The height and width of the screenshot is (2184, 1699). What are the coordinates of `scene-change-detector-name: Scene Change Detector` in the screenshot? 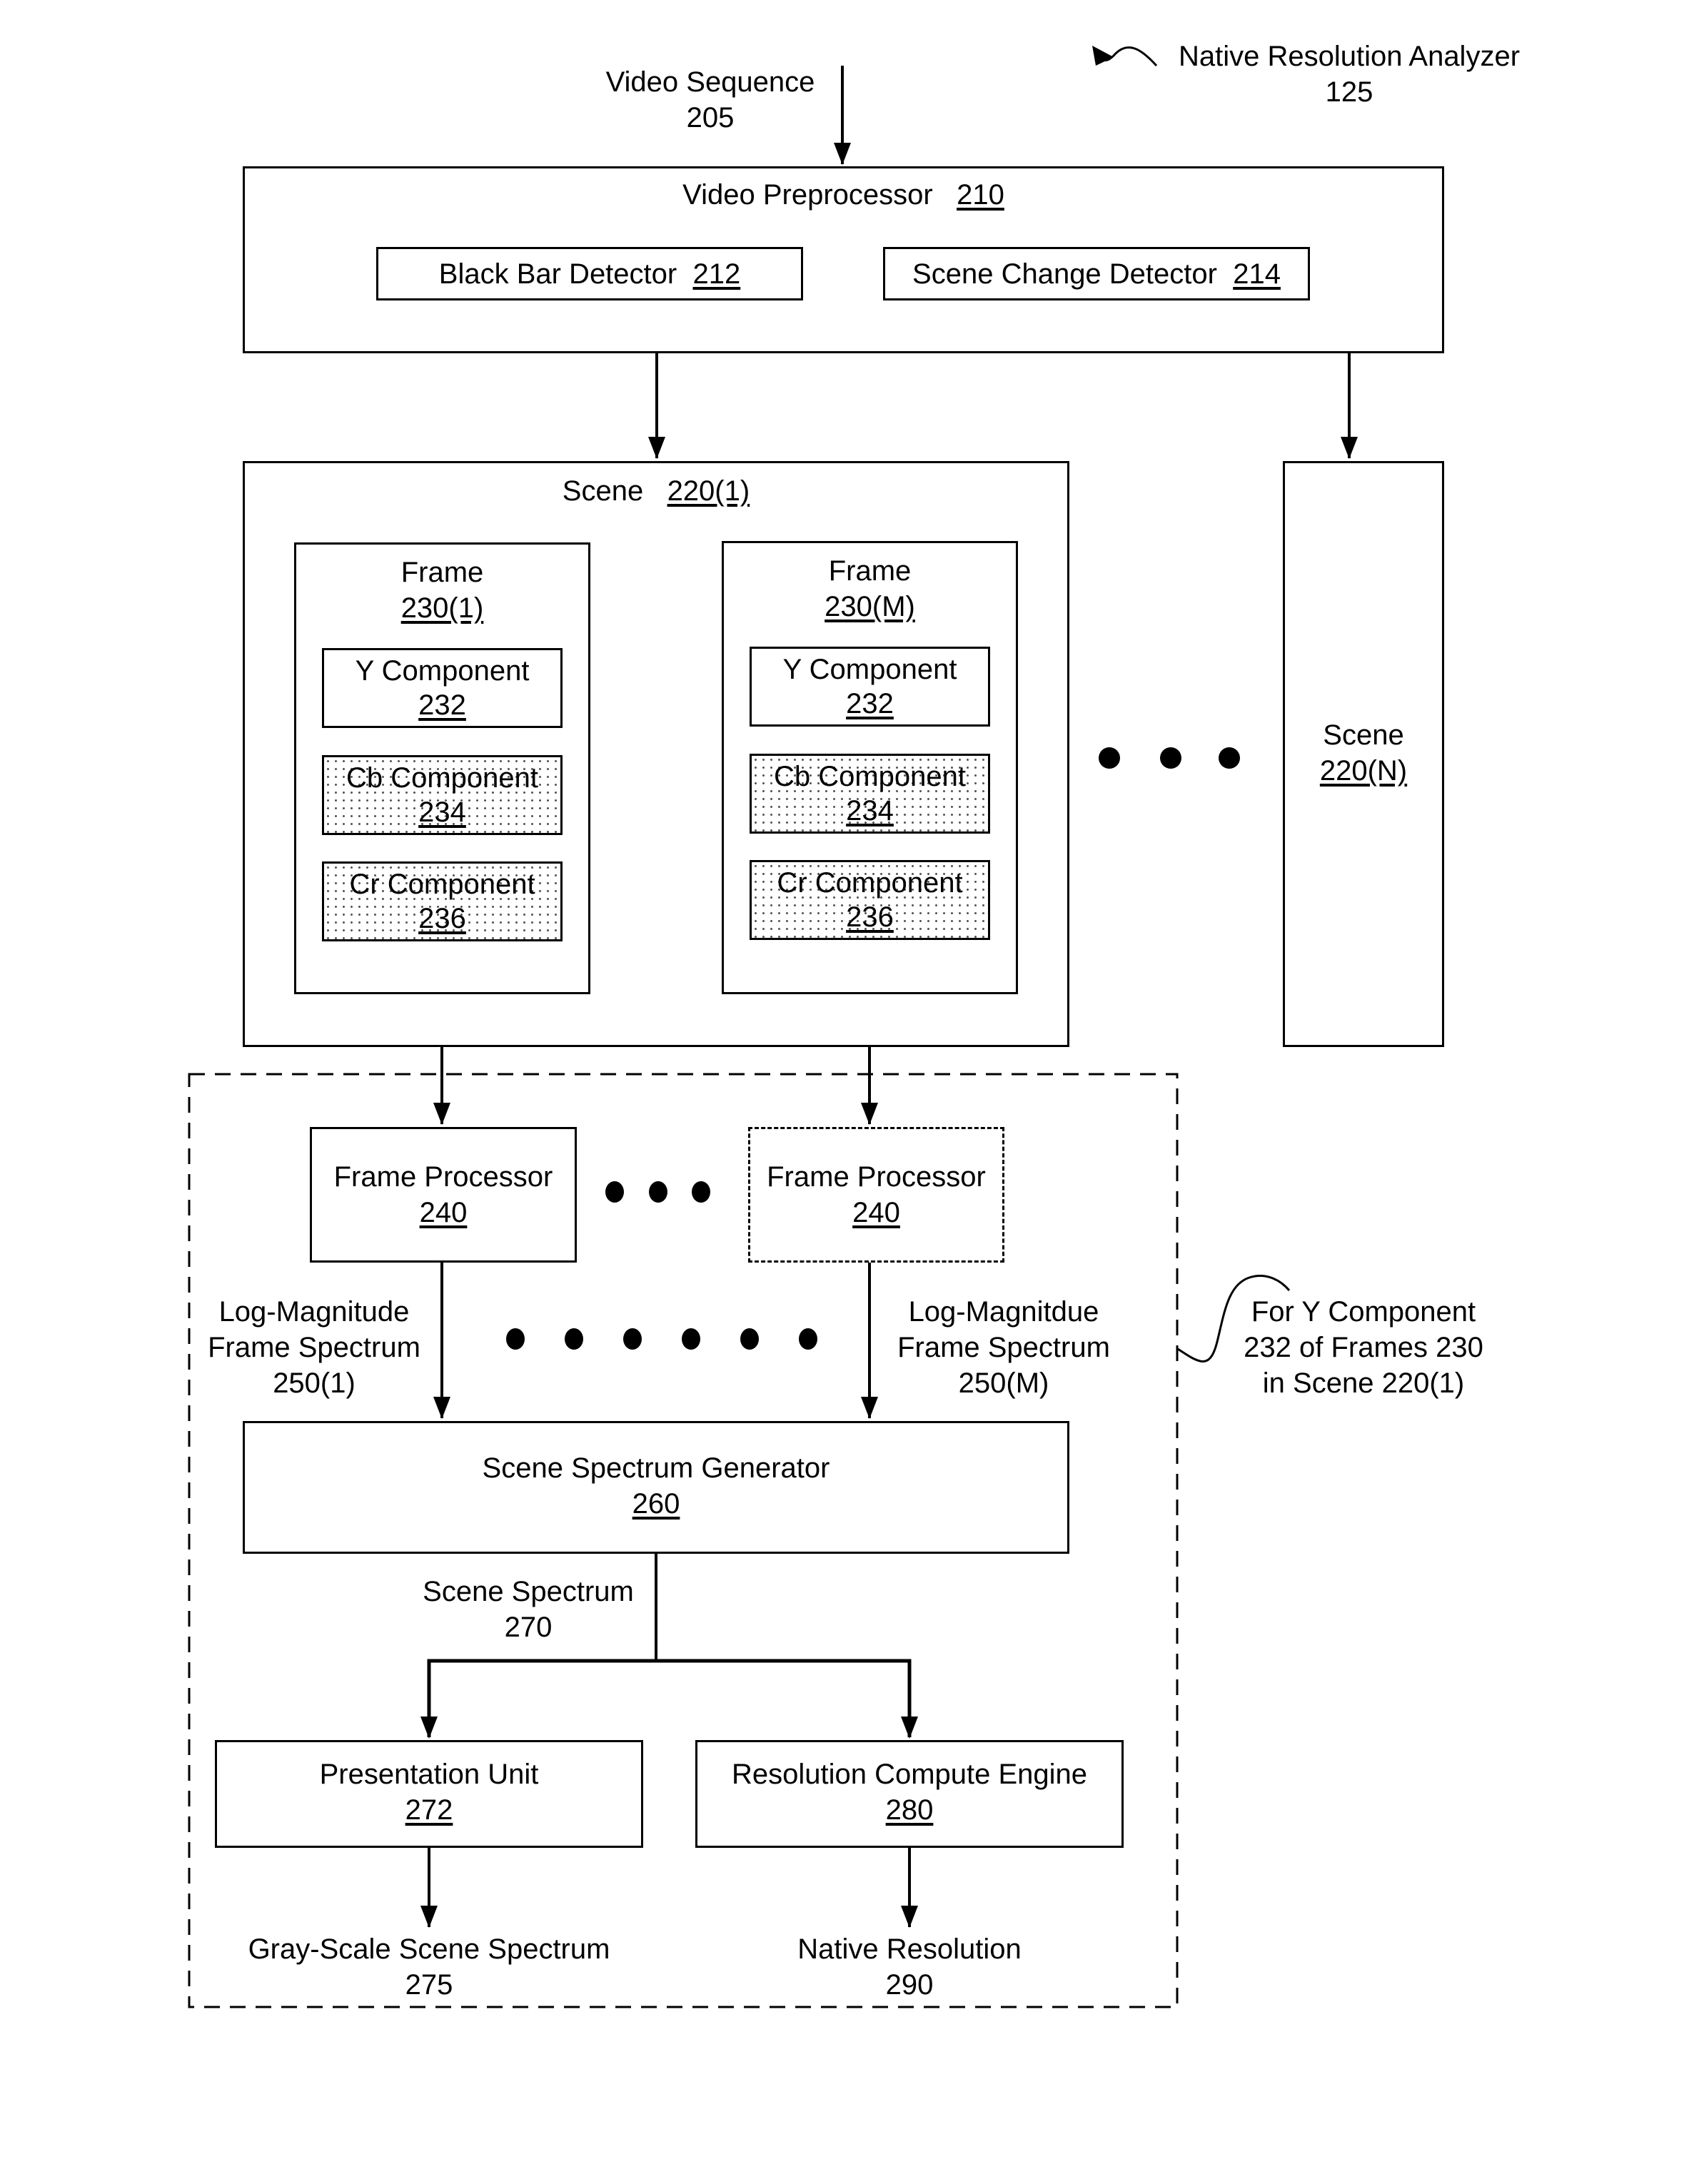 It's located at (1064, 274).